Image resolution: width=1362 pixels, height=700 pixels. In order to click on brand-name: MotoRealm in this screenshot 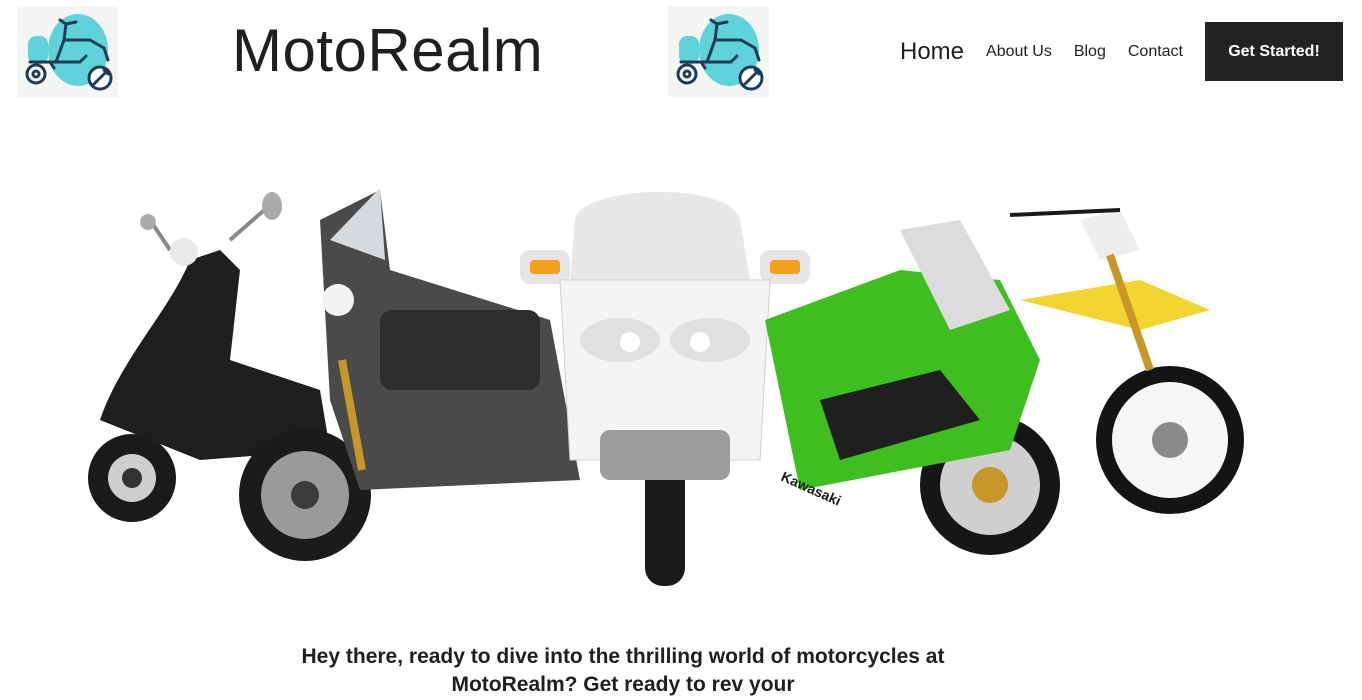, I will do `click(387, 50)`.